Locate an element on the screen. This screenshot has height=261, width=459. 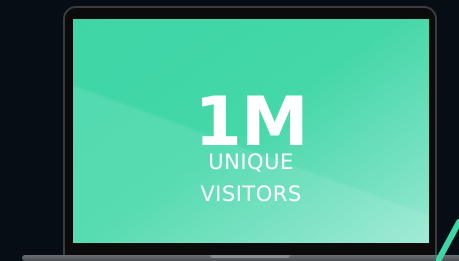
stat-label-line2: VISITORS is located at coordinates (251, 194).